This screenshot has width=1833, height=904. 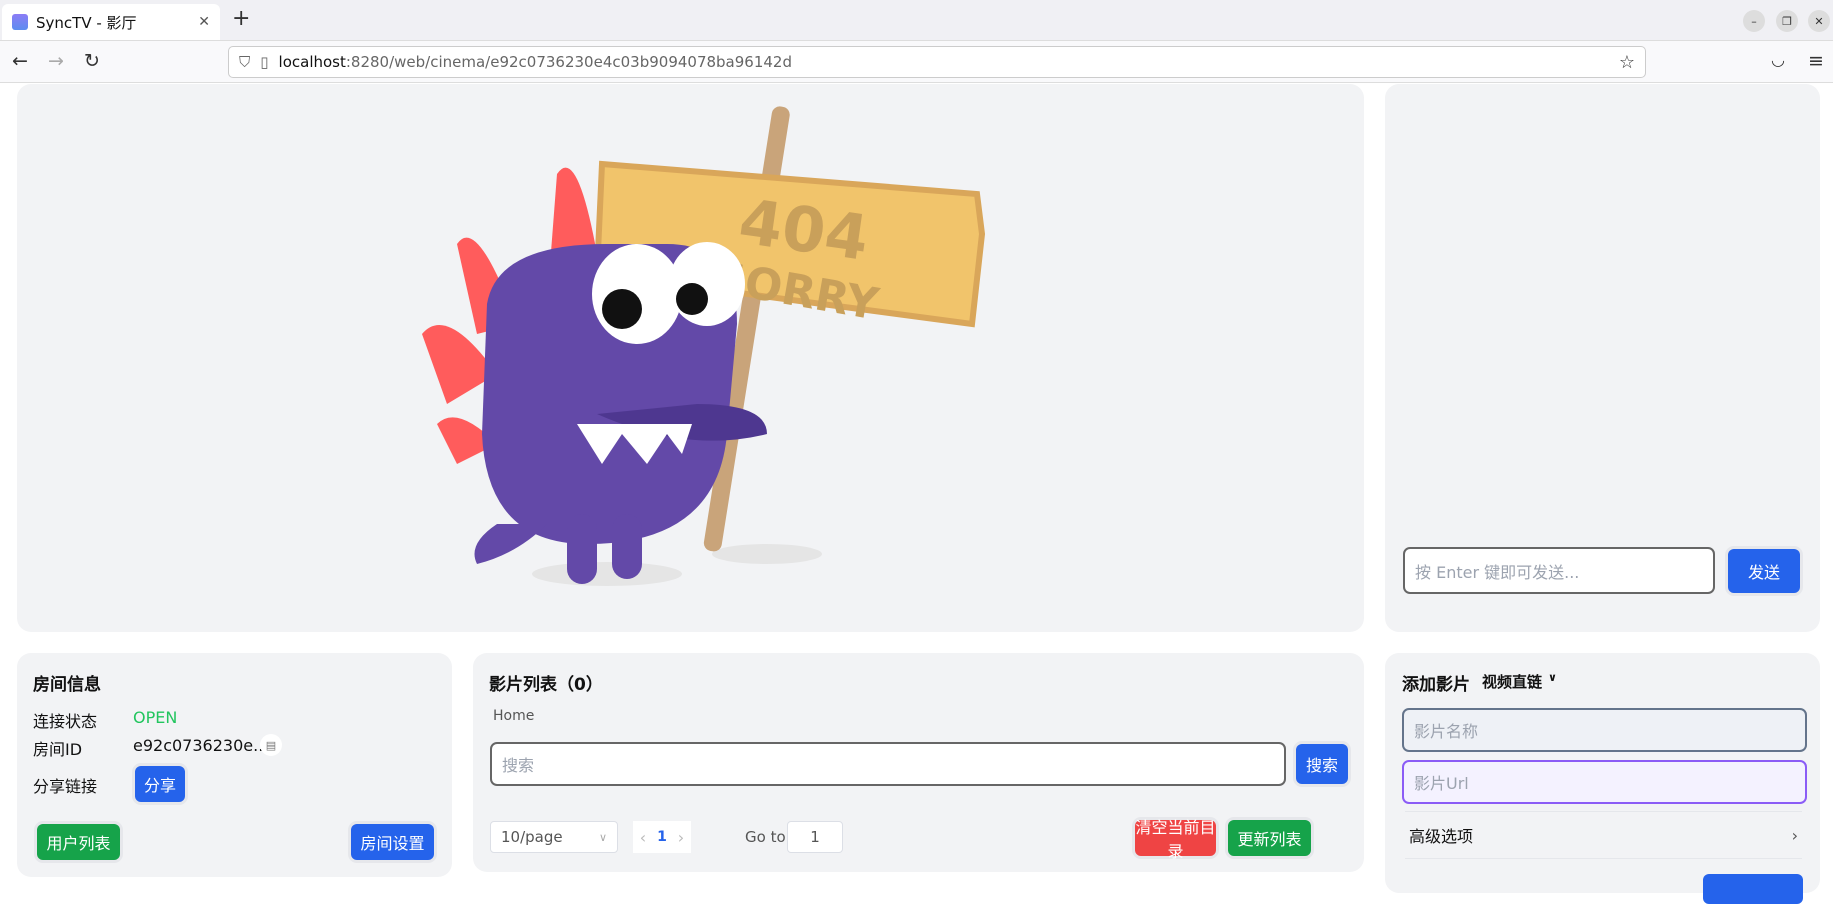 I want to click on share-button: 分享, so click(x=160, y=784).